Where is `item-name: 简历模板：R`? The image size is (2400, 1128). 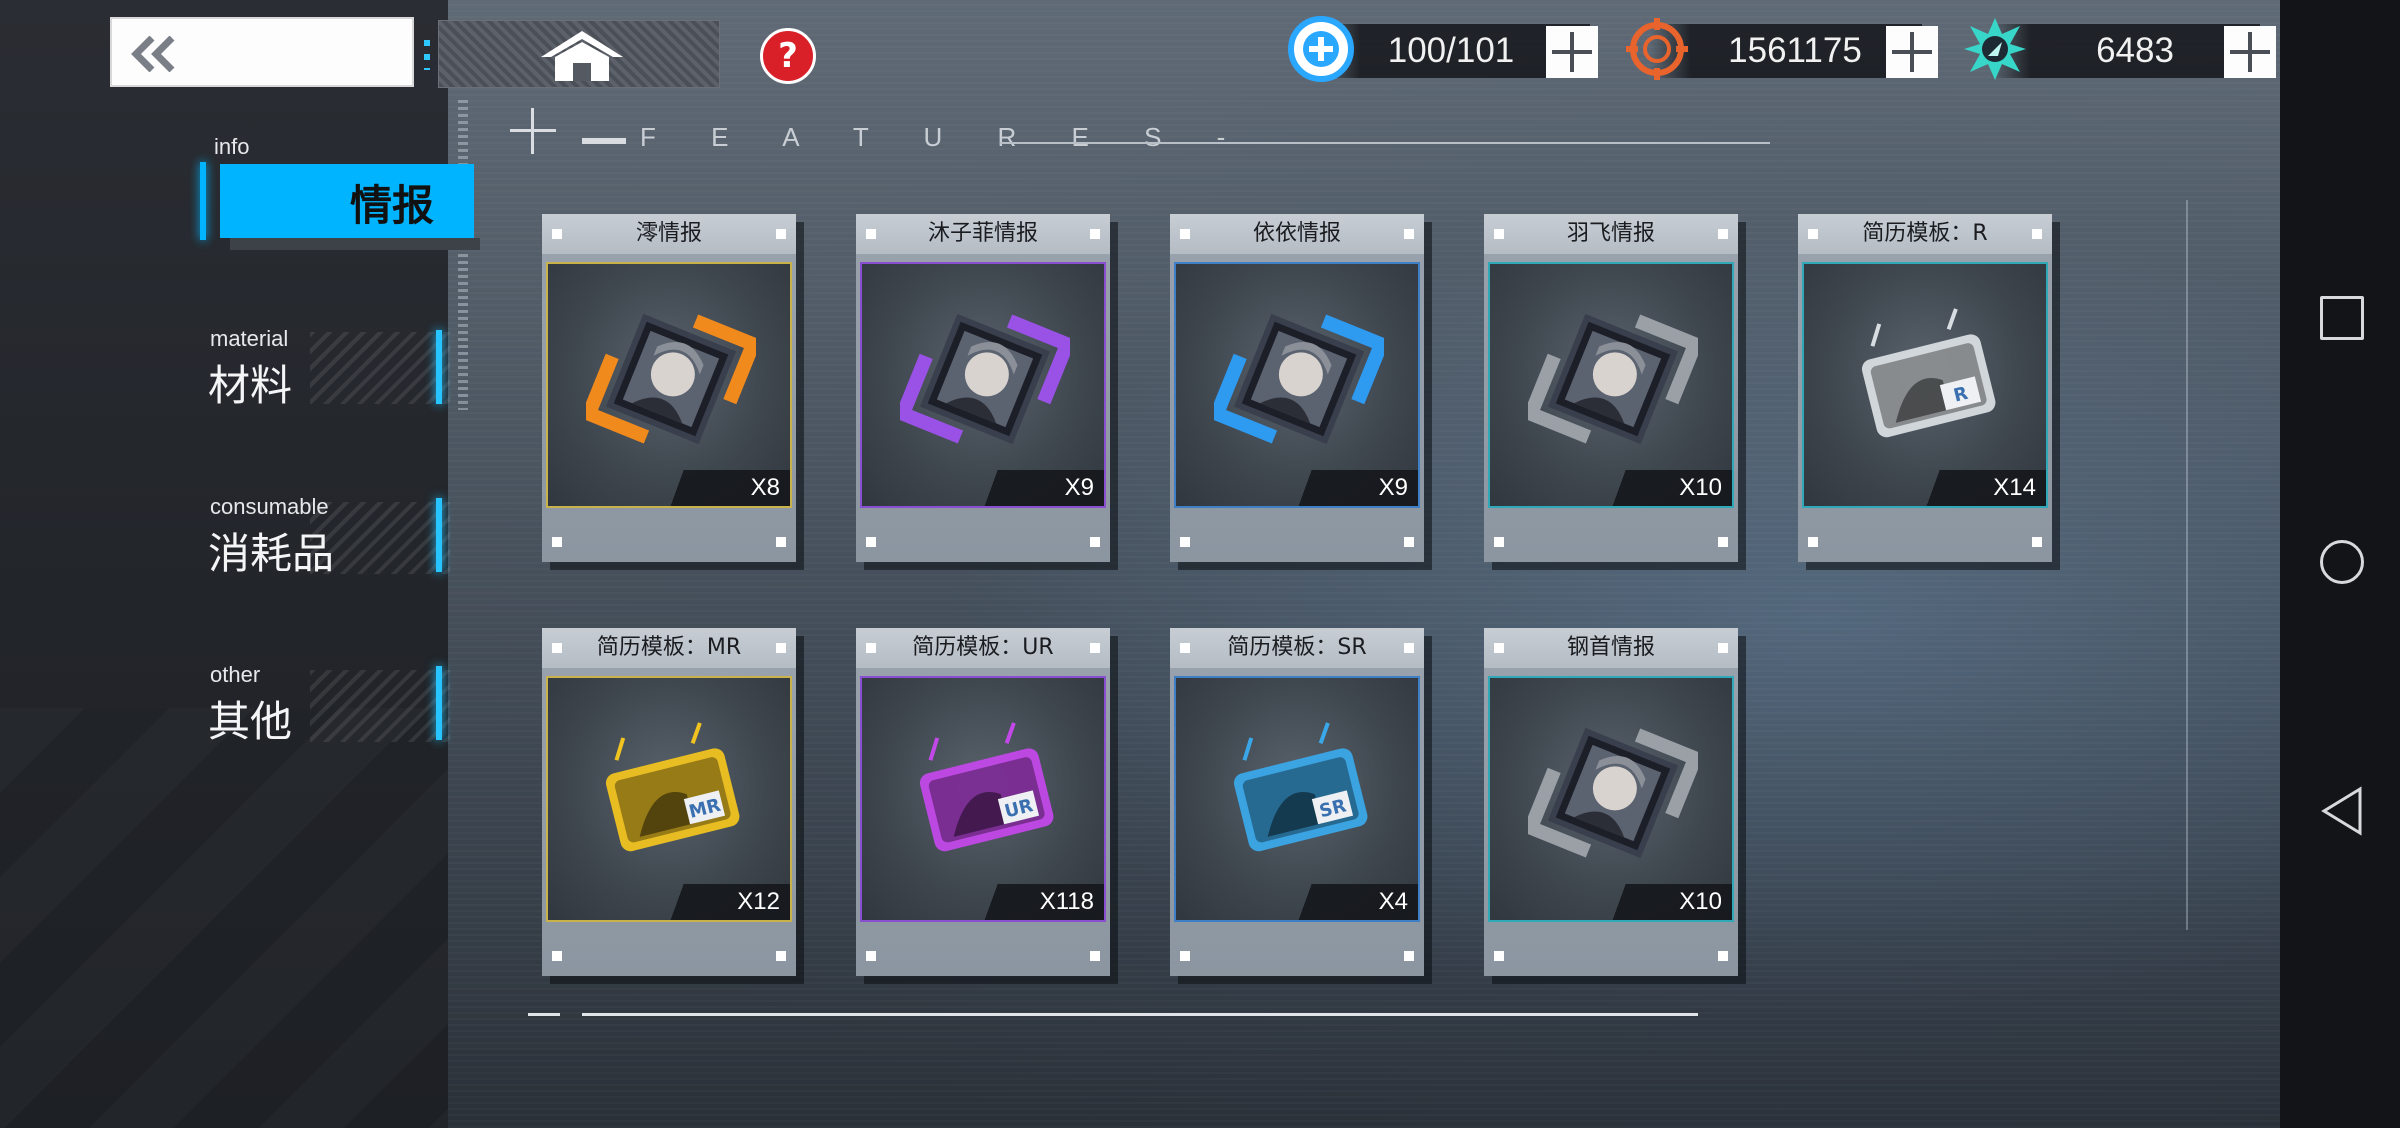 item-name: 简历模板：R is located at coordinates (1925, 234).